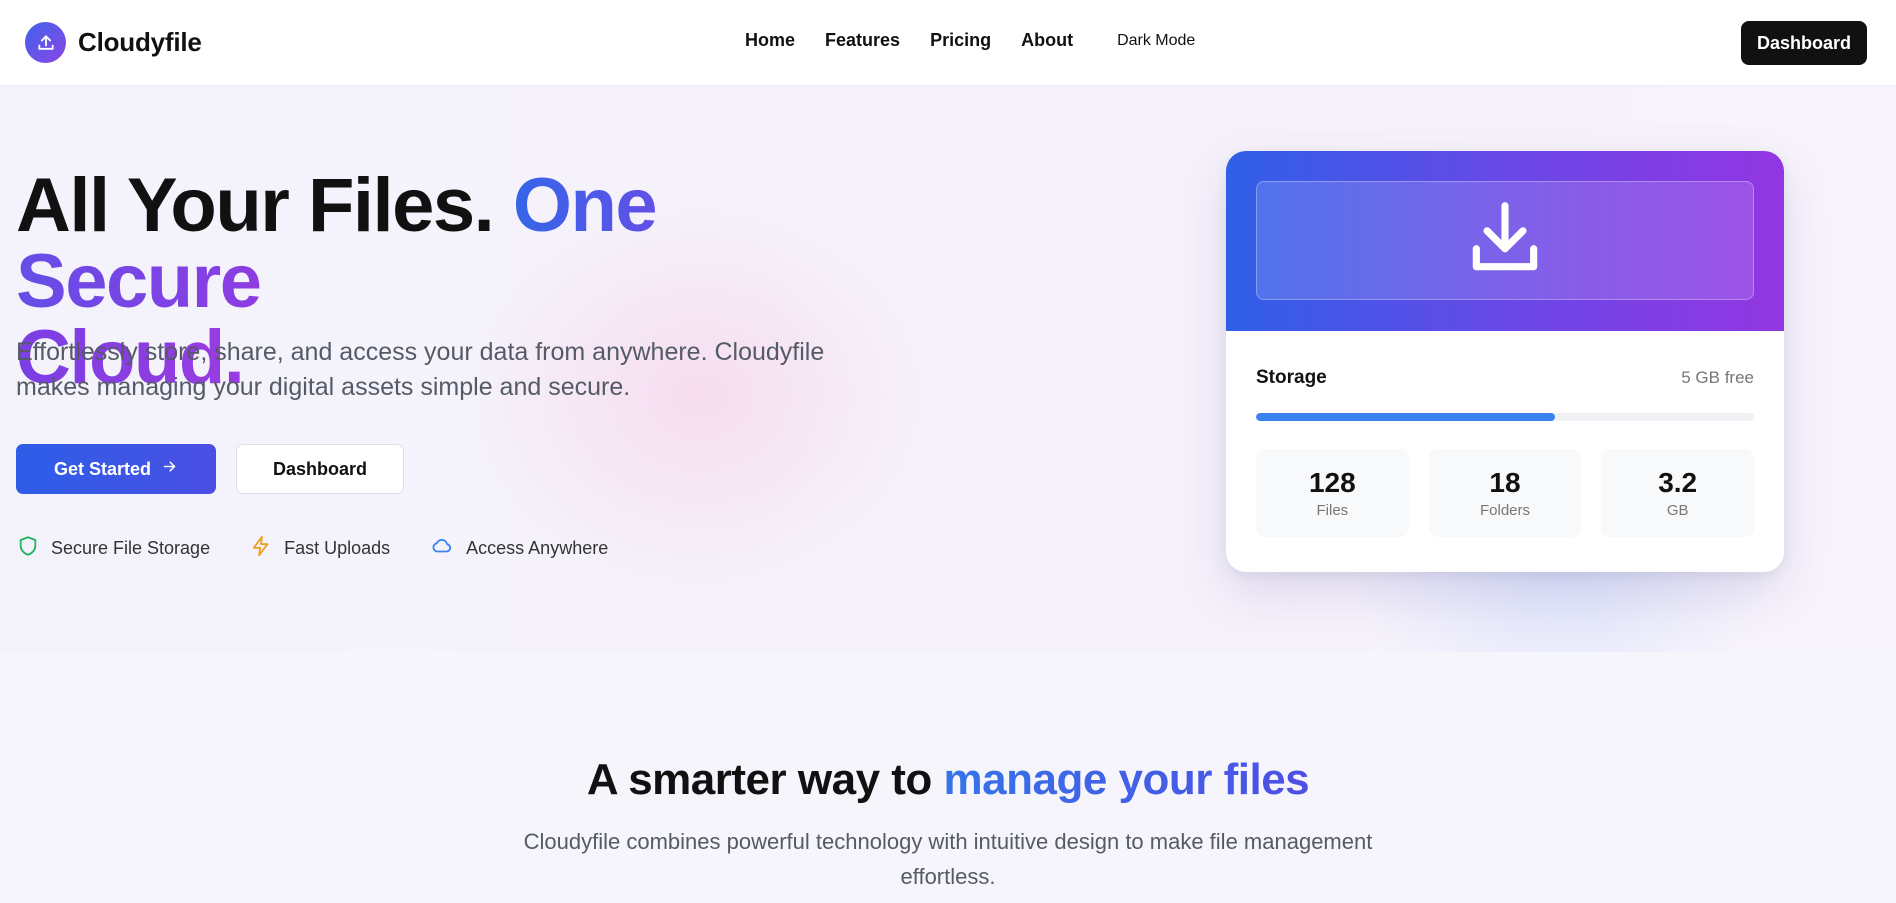  Describe the element at coordinates (1804, 43) in the screenshot. I see `nav-dashboard-button: Dashboard` at that location.